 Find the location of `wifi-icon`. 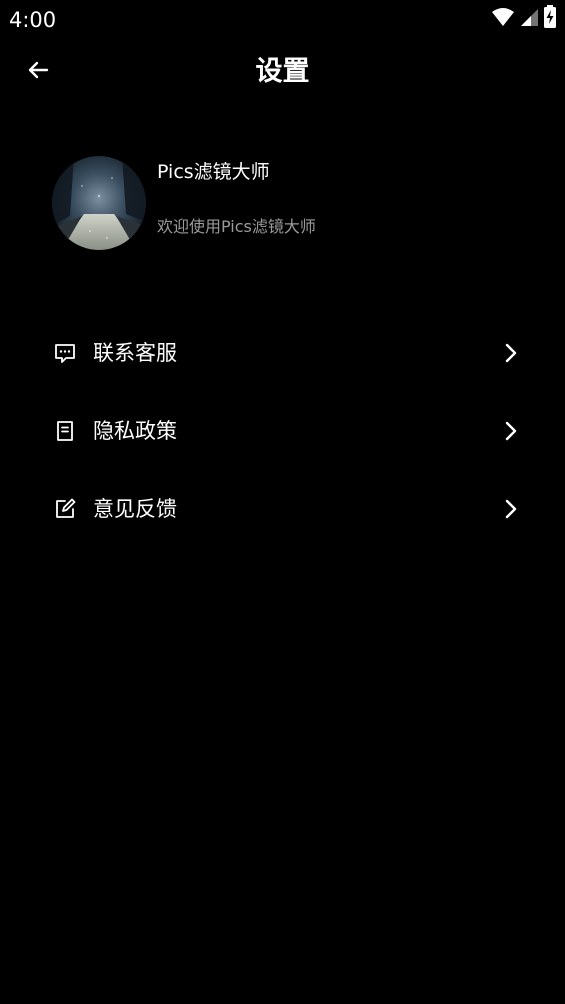

wifi-icon is located at coordinates (503, 19).